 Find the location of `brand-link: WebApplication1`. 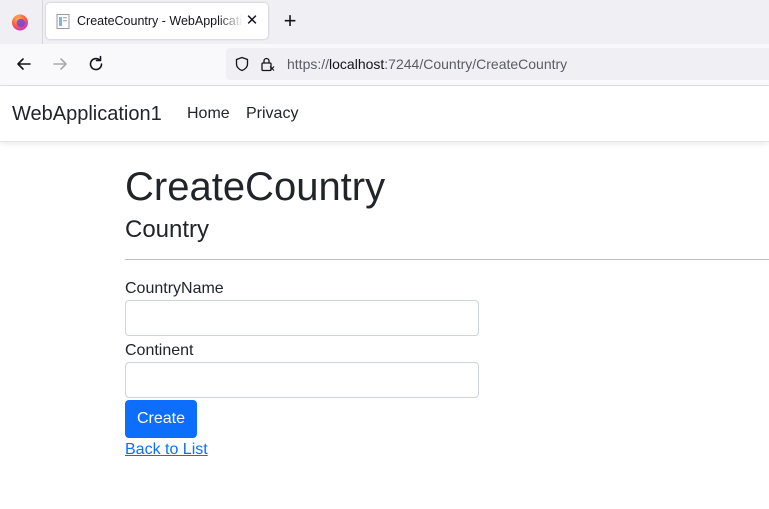

brand-link: WebApplication1 is located at coordinates (87, 114).